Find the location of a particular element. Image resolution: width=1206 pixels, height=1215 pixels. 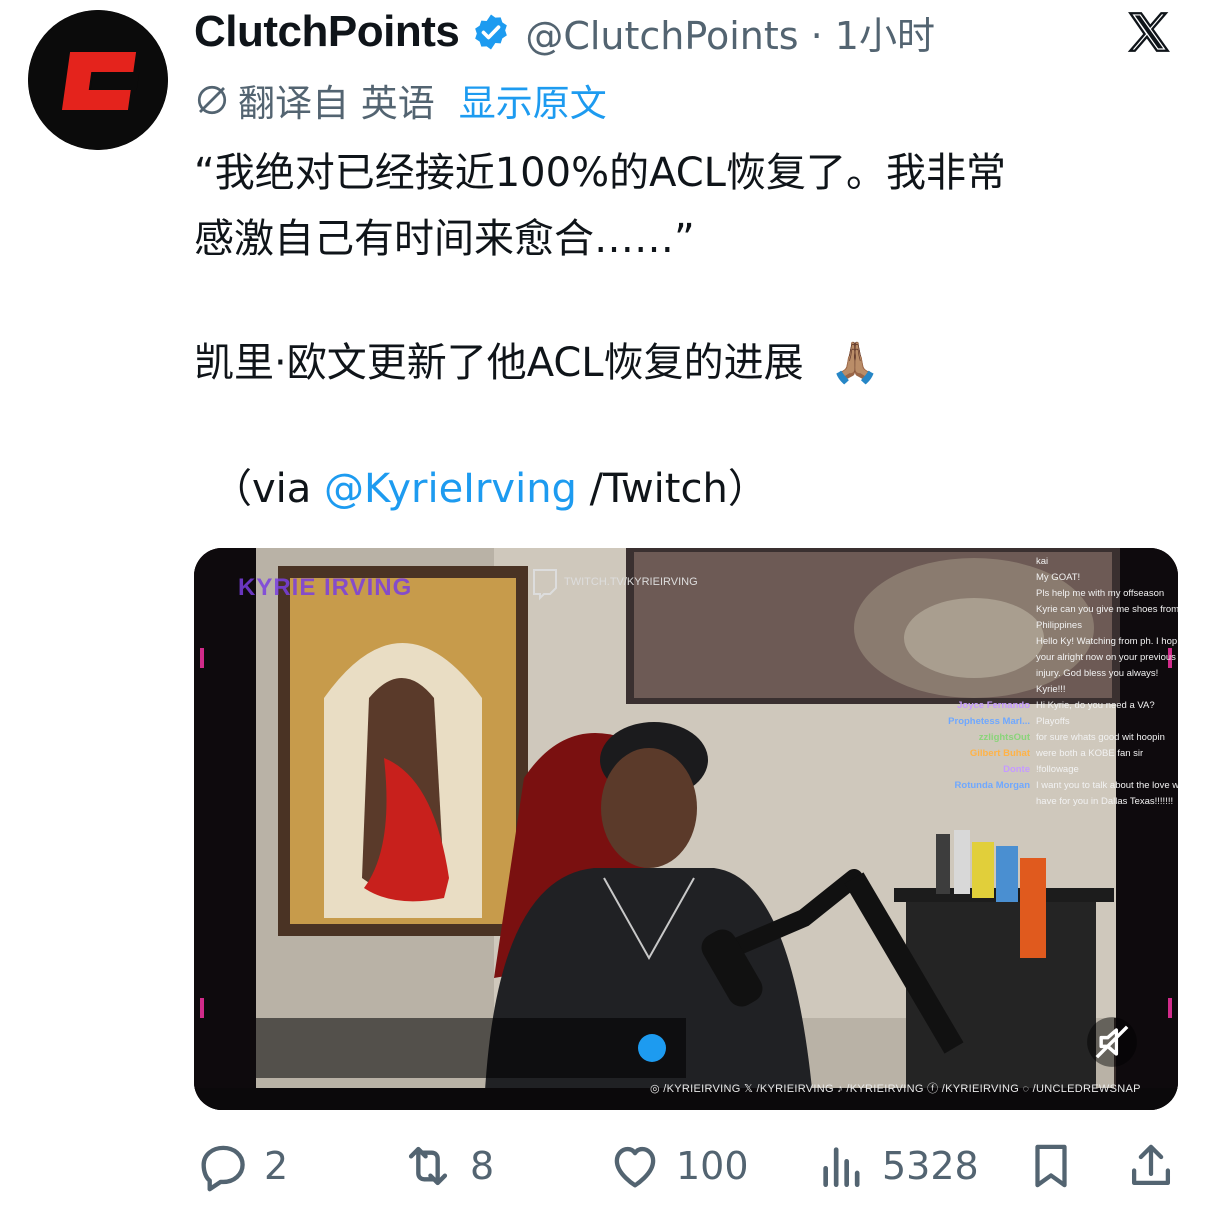

chat-text: were both a KOBE fan sir is located at coordinates (1090, 753).